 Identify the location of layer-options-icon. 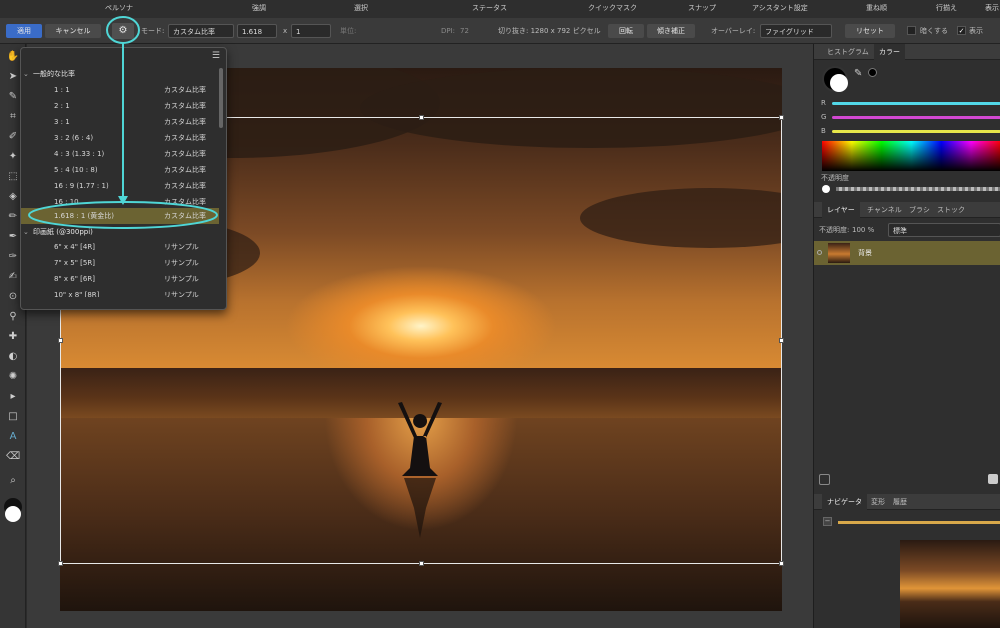
(824, 479).